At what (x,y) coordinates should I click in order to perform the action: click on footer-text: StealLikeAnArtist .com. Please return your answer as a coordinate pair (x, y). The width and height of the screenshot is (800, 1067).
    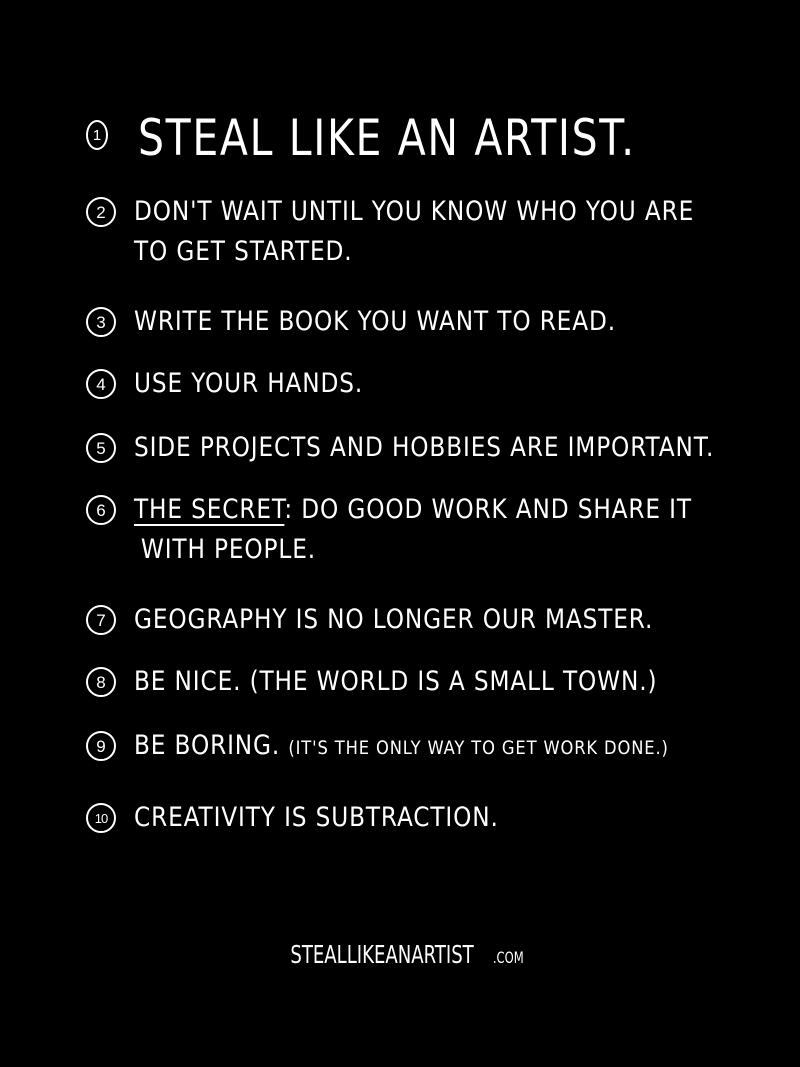
    Looking at the image, I should click on (400, 954).